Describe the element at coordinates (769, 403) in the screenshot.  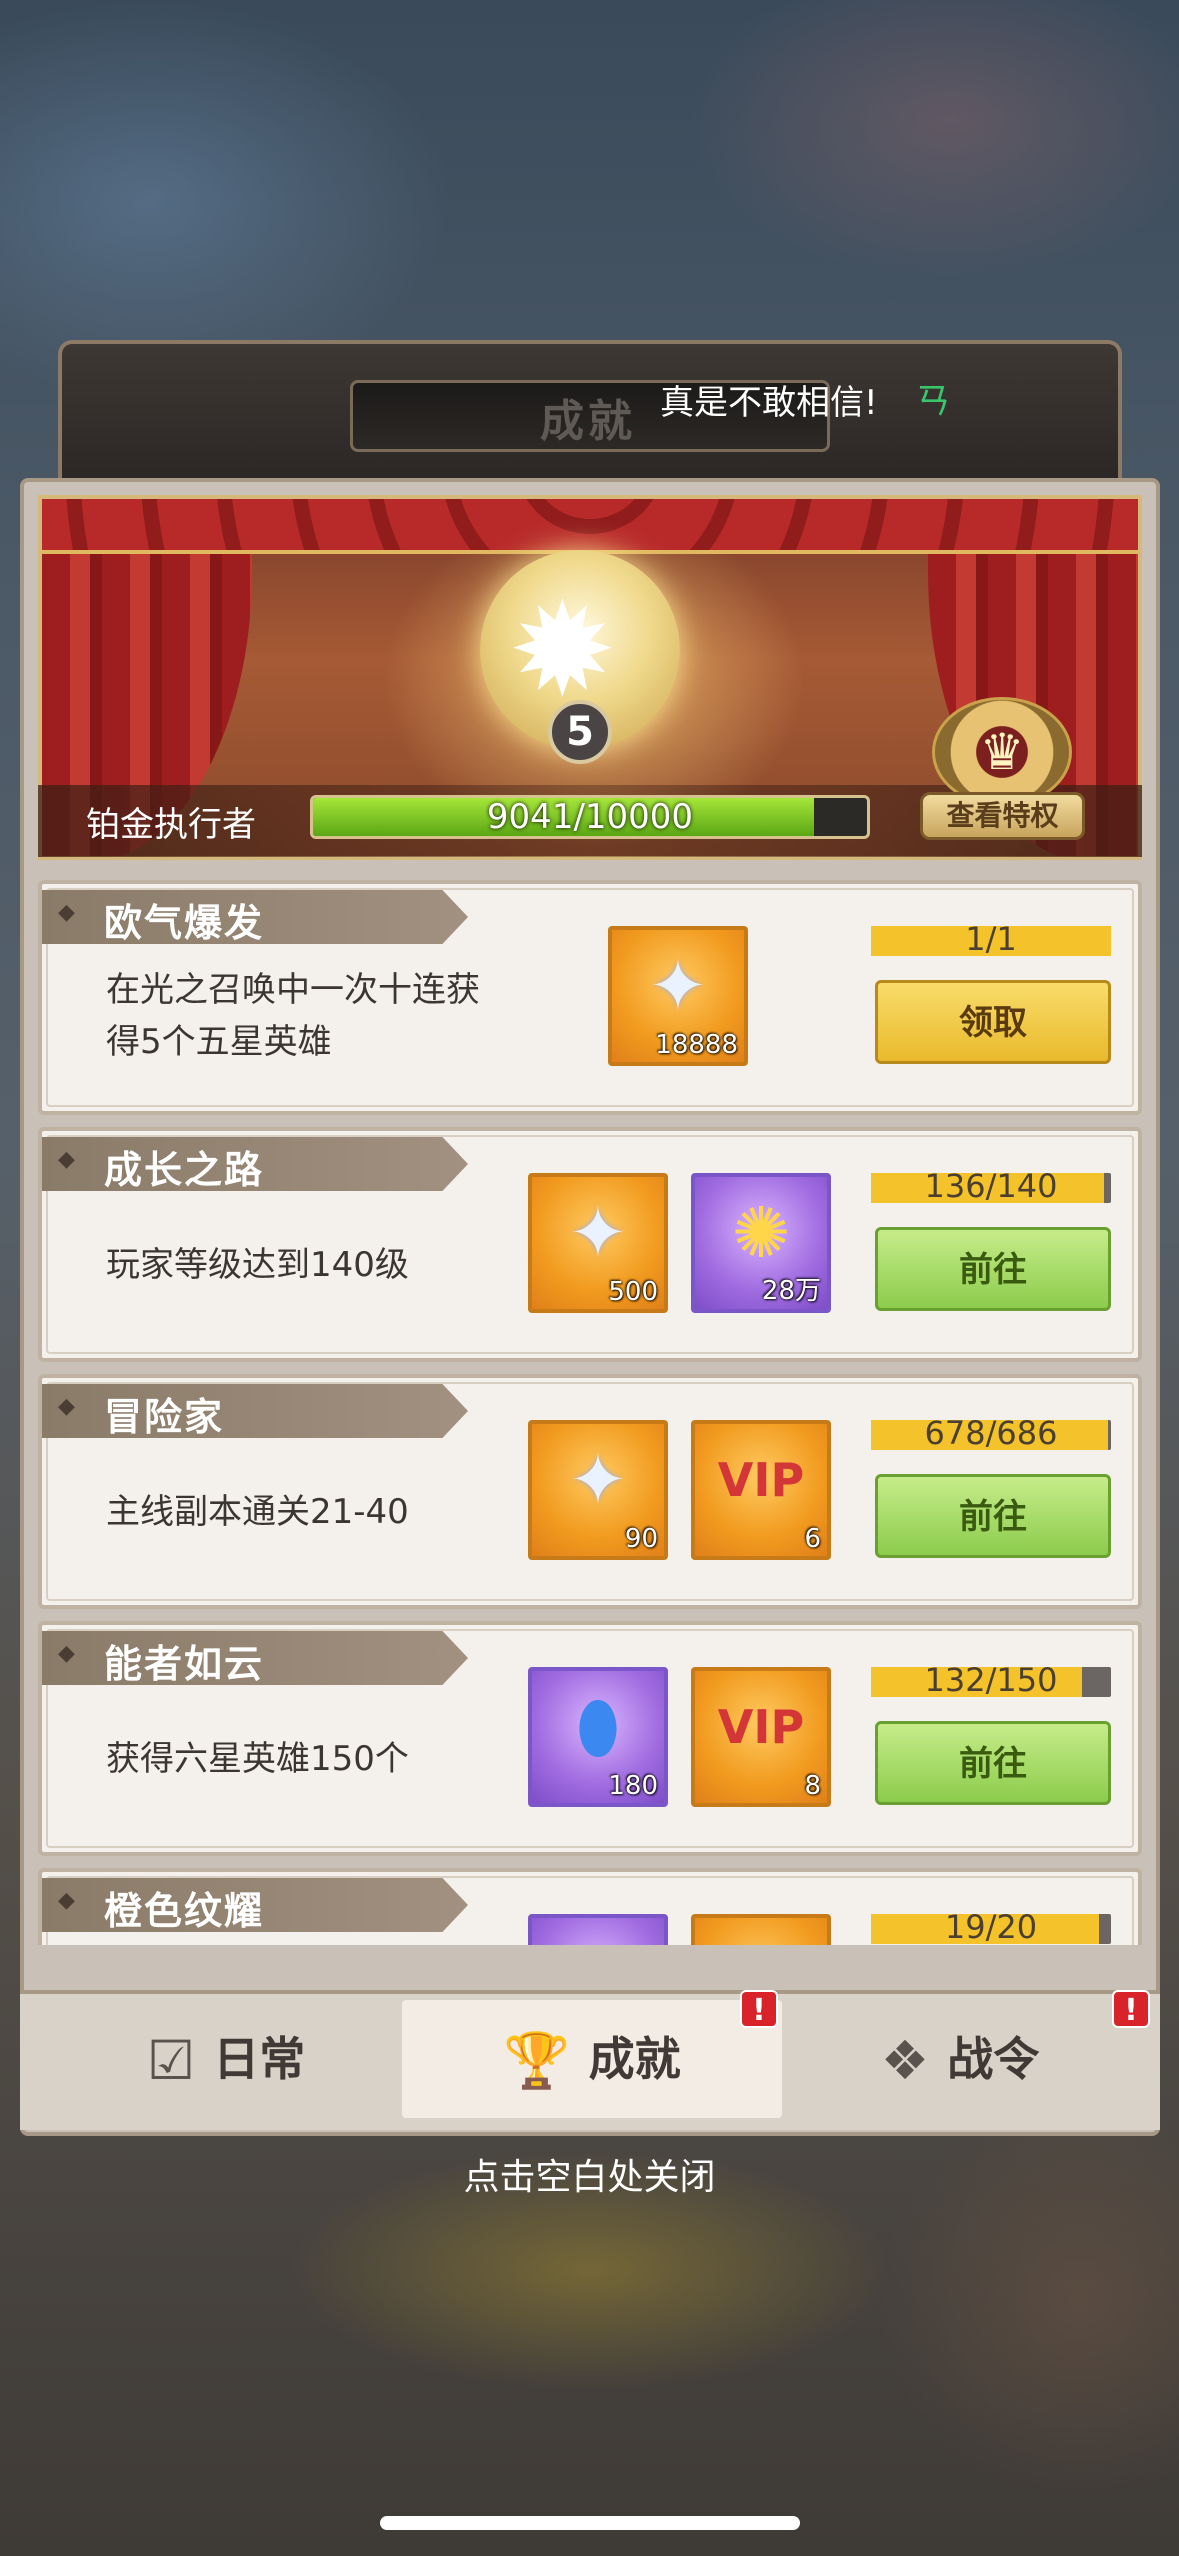
I see `toast-message: 真是不敢相信!` at that location.